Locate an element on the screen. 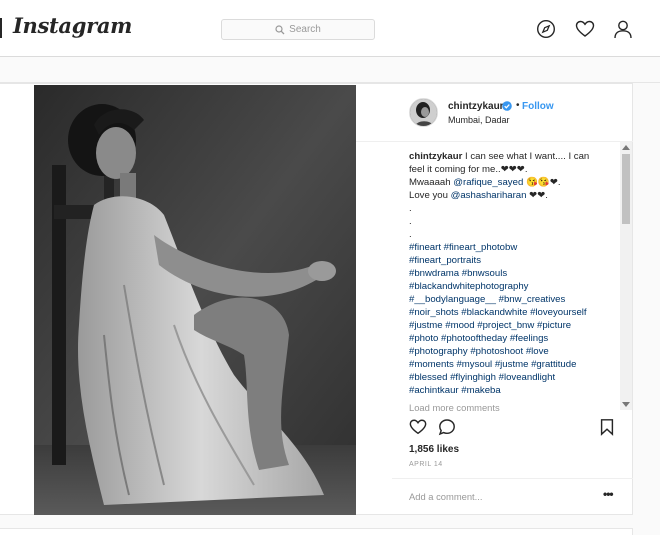 This screenshot has width=660, height=535. post-username: chintzykaur is located at coordinates (476, 106).